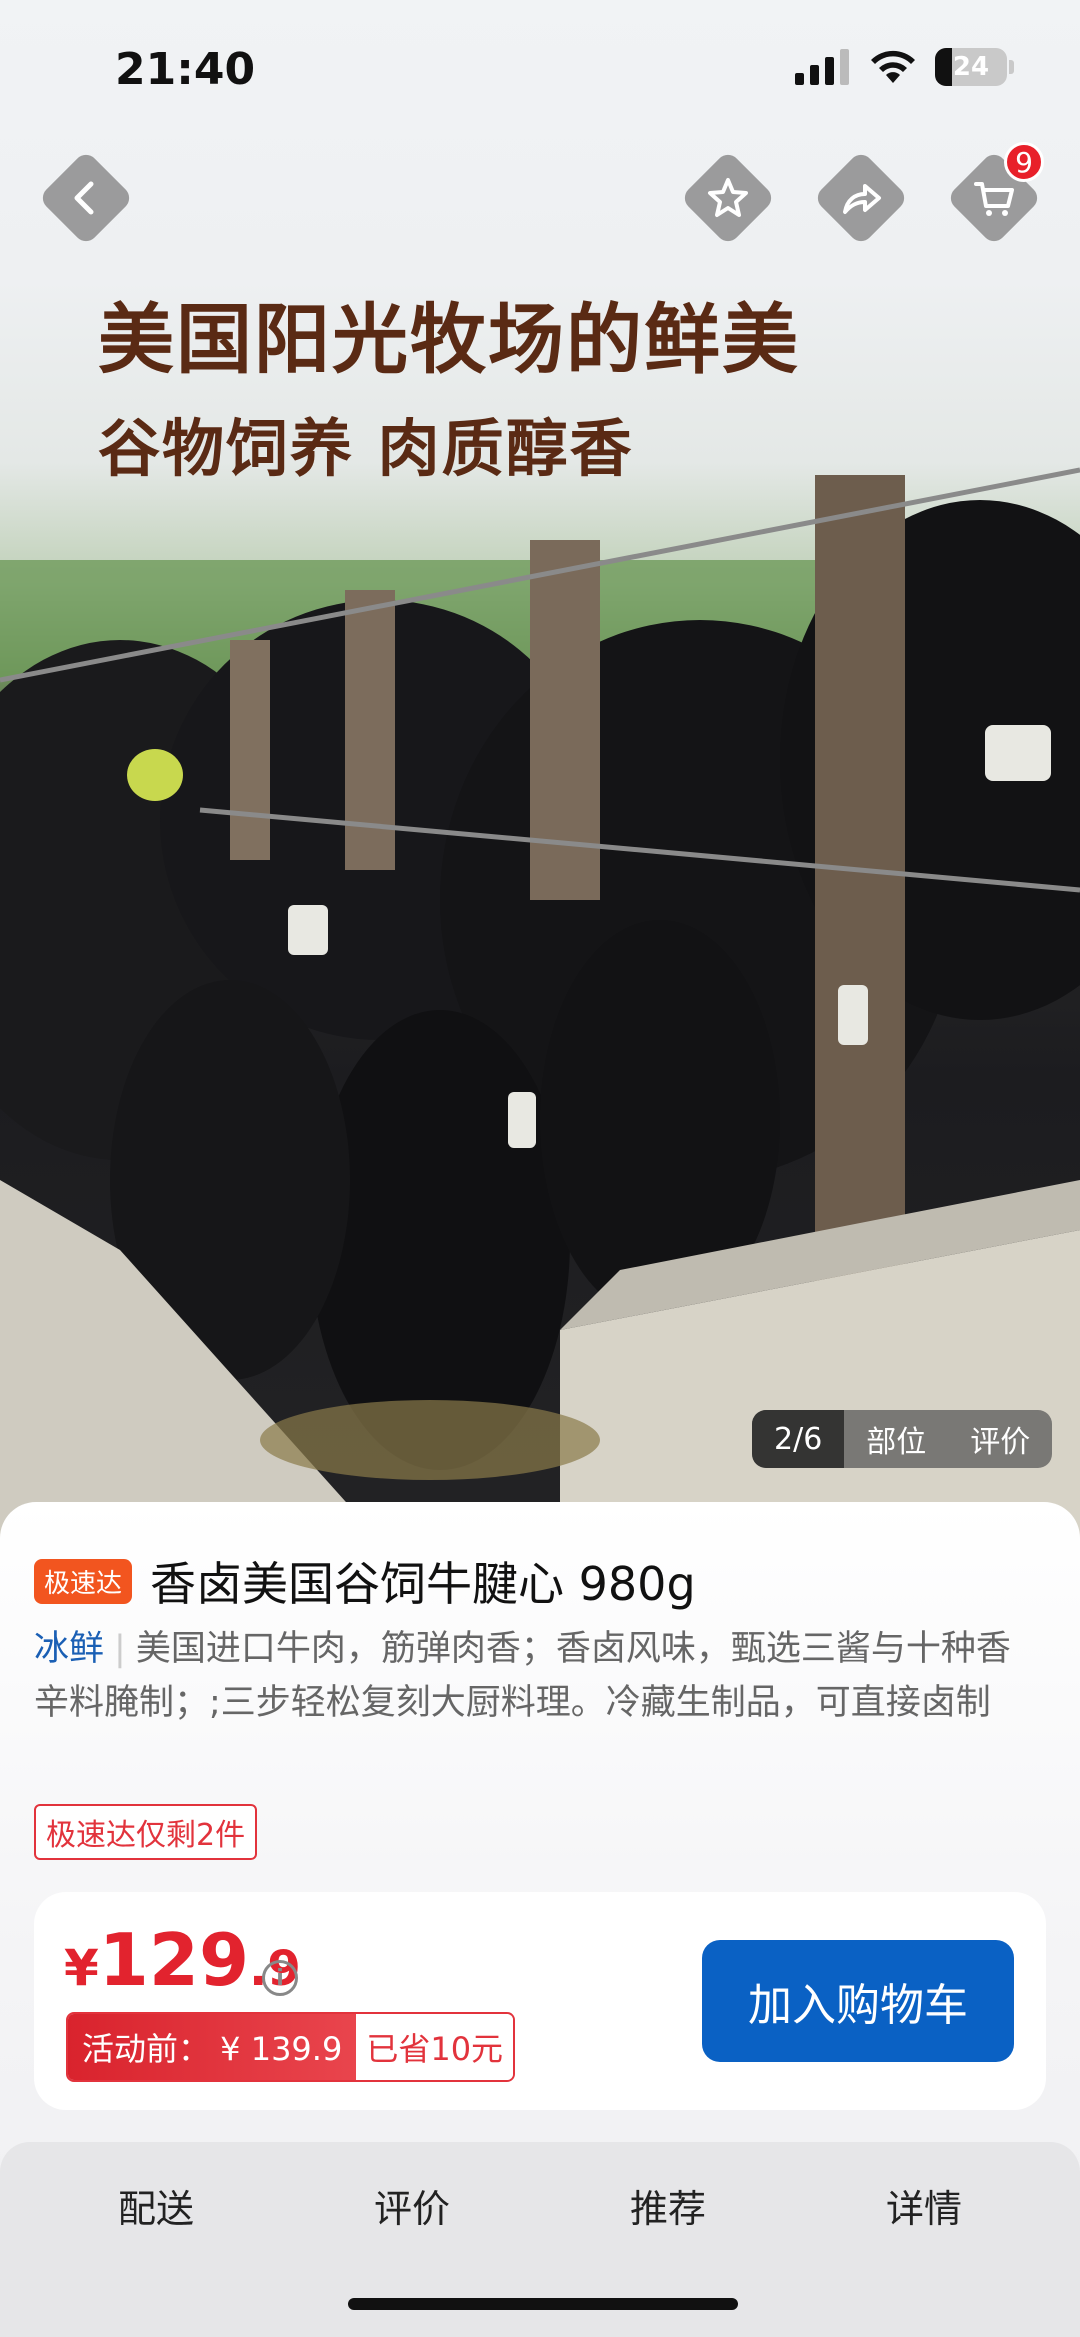 Image resolution: width=1080 pixels, height=2337 pixels. What do you see at coordinates (212, 2047) in the screenshot?
I see `price-before-activity: 活动前： ¥ 139.9` at bounding box center [212, 2047].